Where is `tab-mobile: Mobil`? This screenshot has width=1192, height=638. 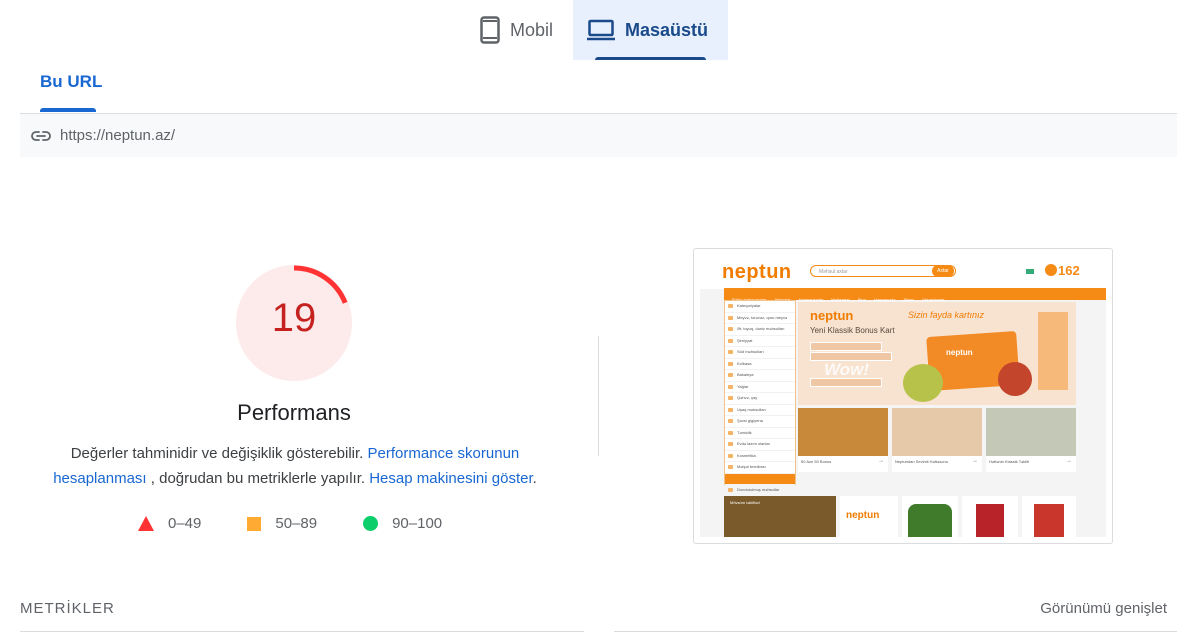 tab-mobile: Mobil is located at coordinates (519, 30).